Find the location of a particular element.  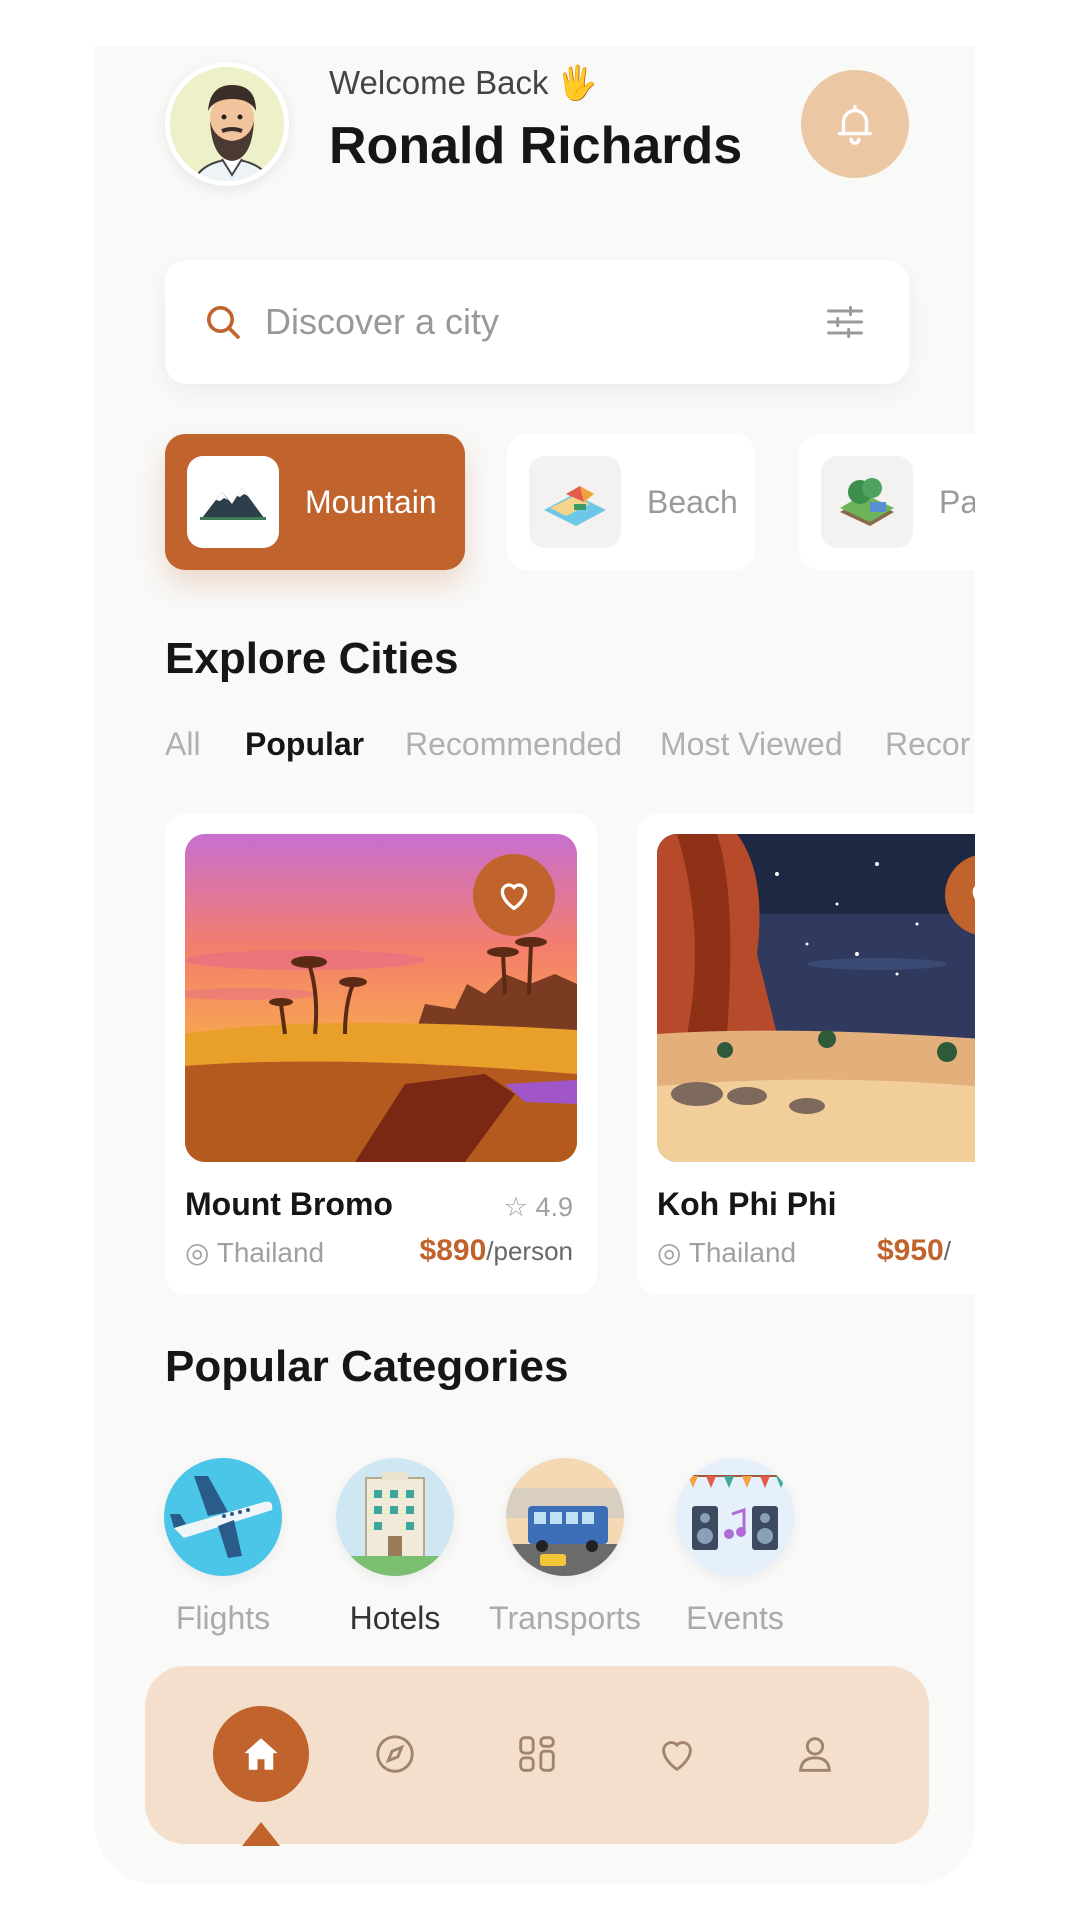

notification-button is located at coordinates (855, 124).